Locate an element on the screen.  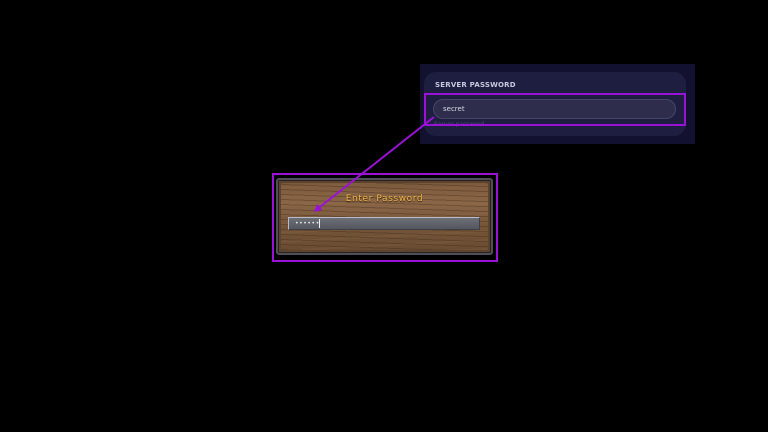
game-password-input is located at coordinates (384, 223).